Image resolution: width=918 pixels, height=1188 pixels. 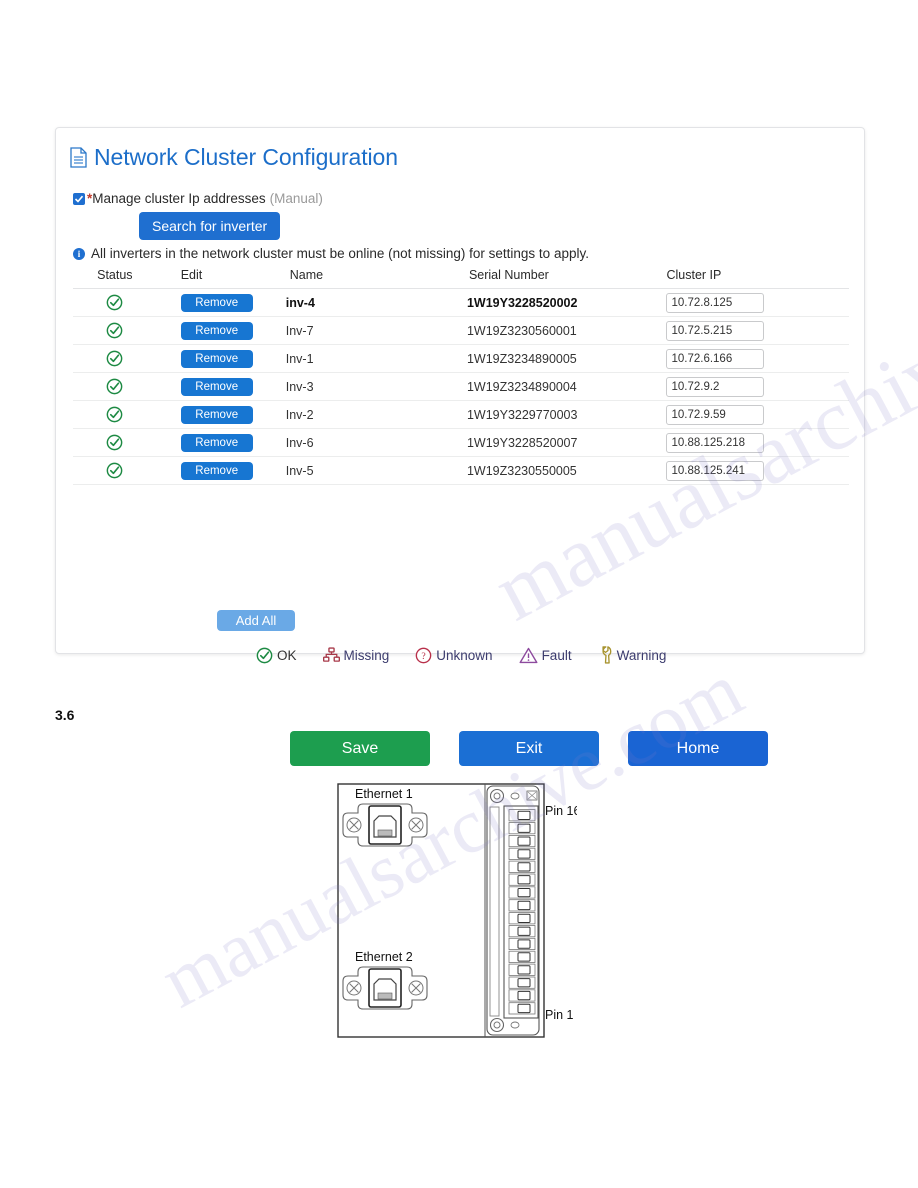 I want to click on table-row: Remove Inv-1 1W19Z3234890005, so click(x=461, y=358).